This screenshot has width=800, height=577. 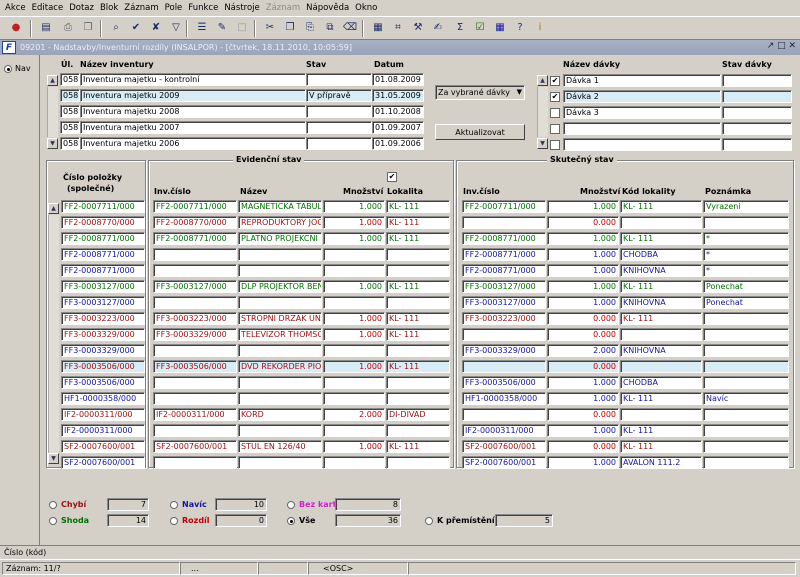 What do you see at coordinates (781, 46) in the screenshot?
I see `window-controls: ↗ □ ✕` at bounding box center [781, 46].